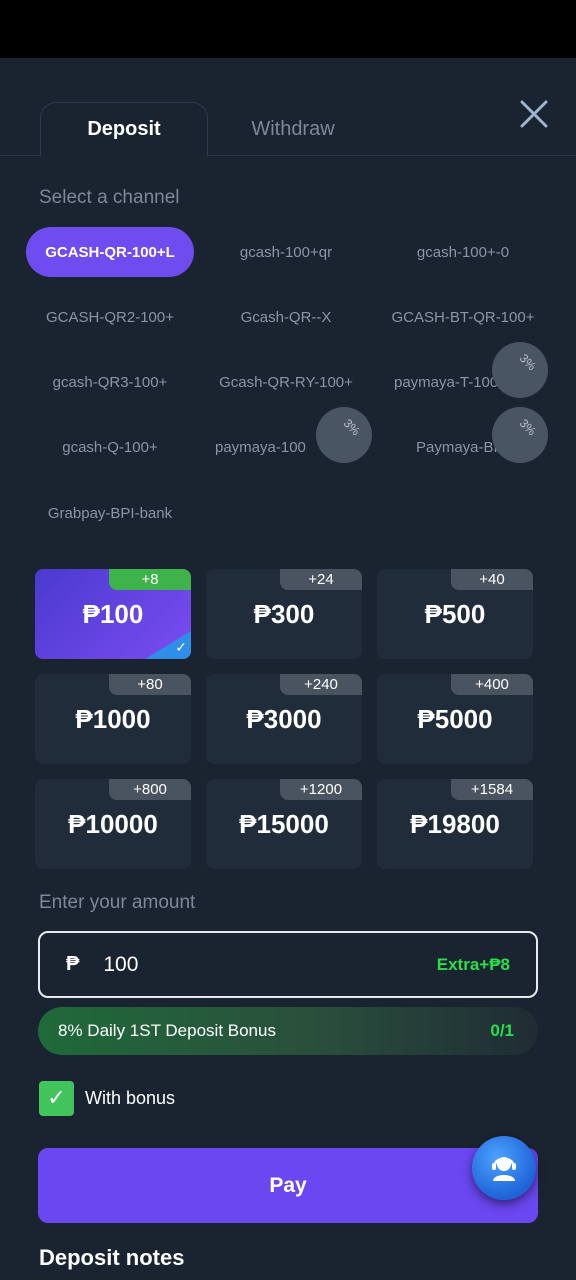 The image size is (576, 1280). I want to click on amount-value: ₱19800, so click(455, 824).